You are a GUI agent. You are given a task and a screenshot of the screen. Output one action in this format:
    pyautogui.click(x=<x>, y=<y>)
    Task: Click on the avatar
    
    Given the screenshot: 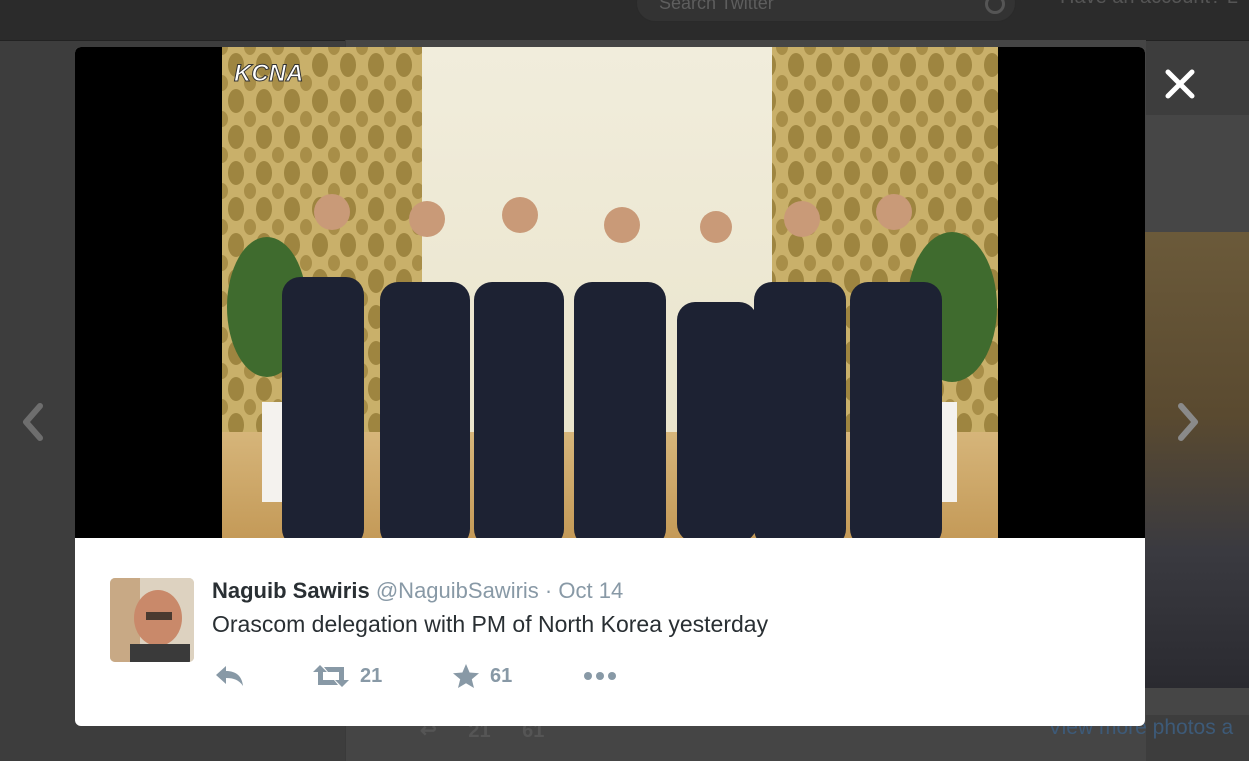 What is the action you would take?
    pyautogui.click(x=152, y=620)
    